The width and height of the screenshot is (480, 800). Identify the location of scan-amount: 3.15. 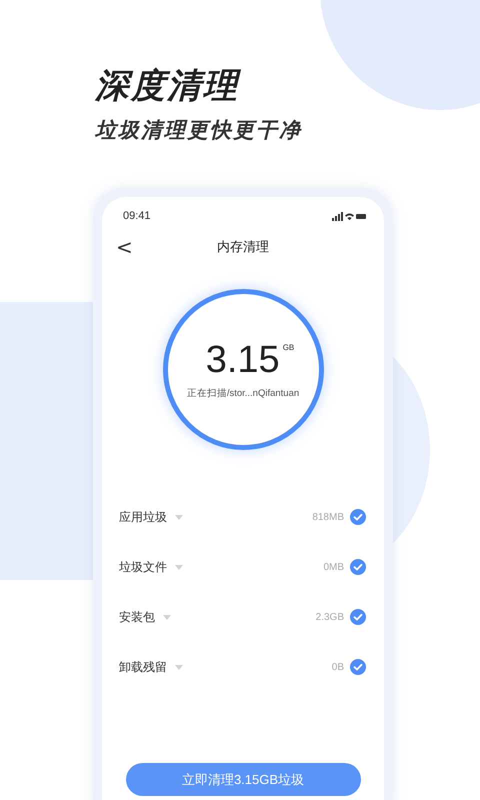
(243, 360).